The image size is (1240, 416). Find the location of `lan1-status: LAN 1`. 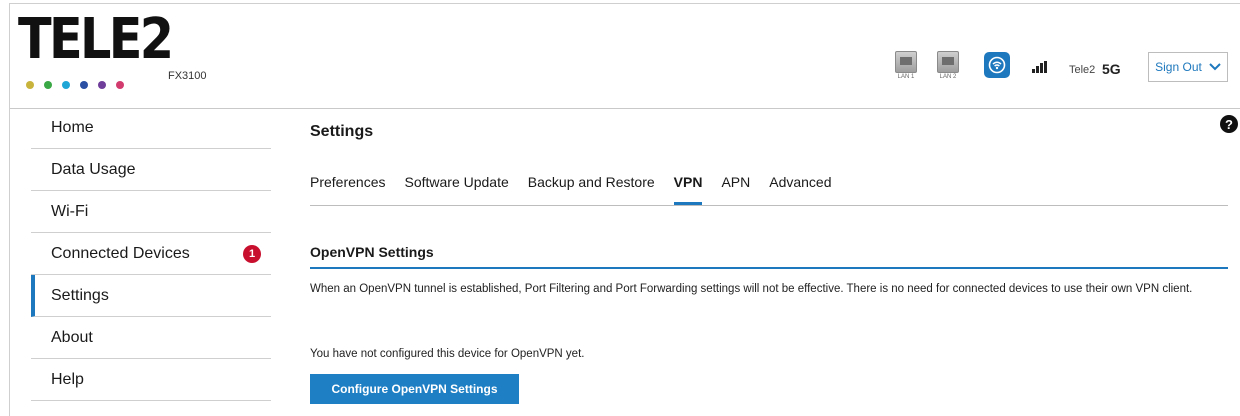

lan1-status: LAN 1 is located at coordinates (906, 65).